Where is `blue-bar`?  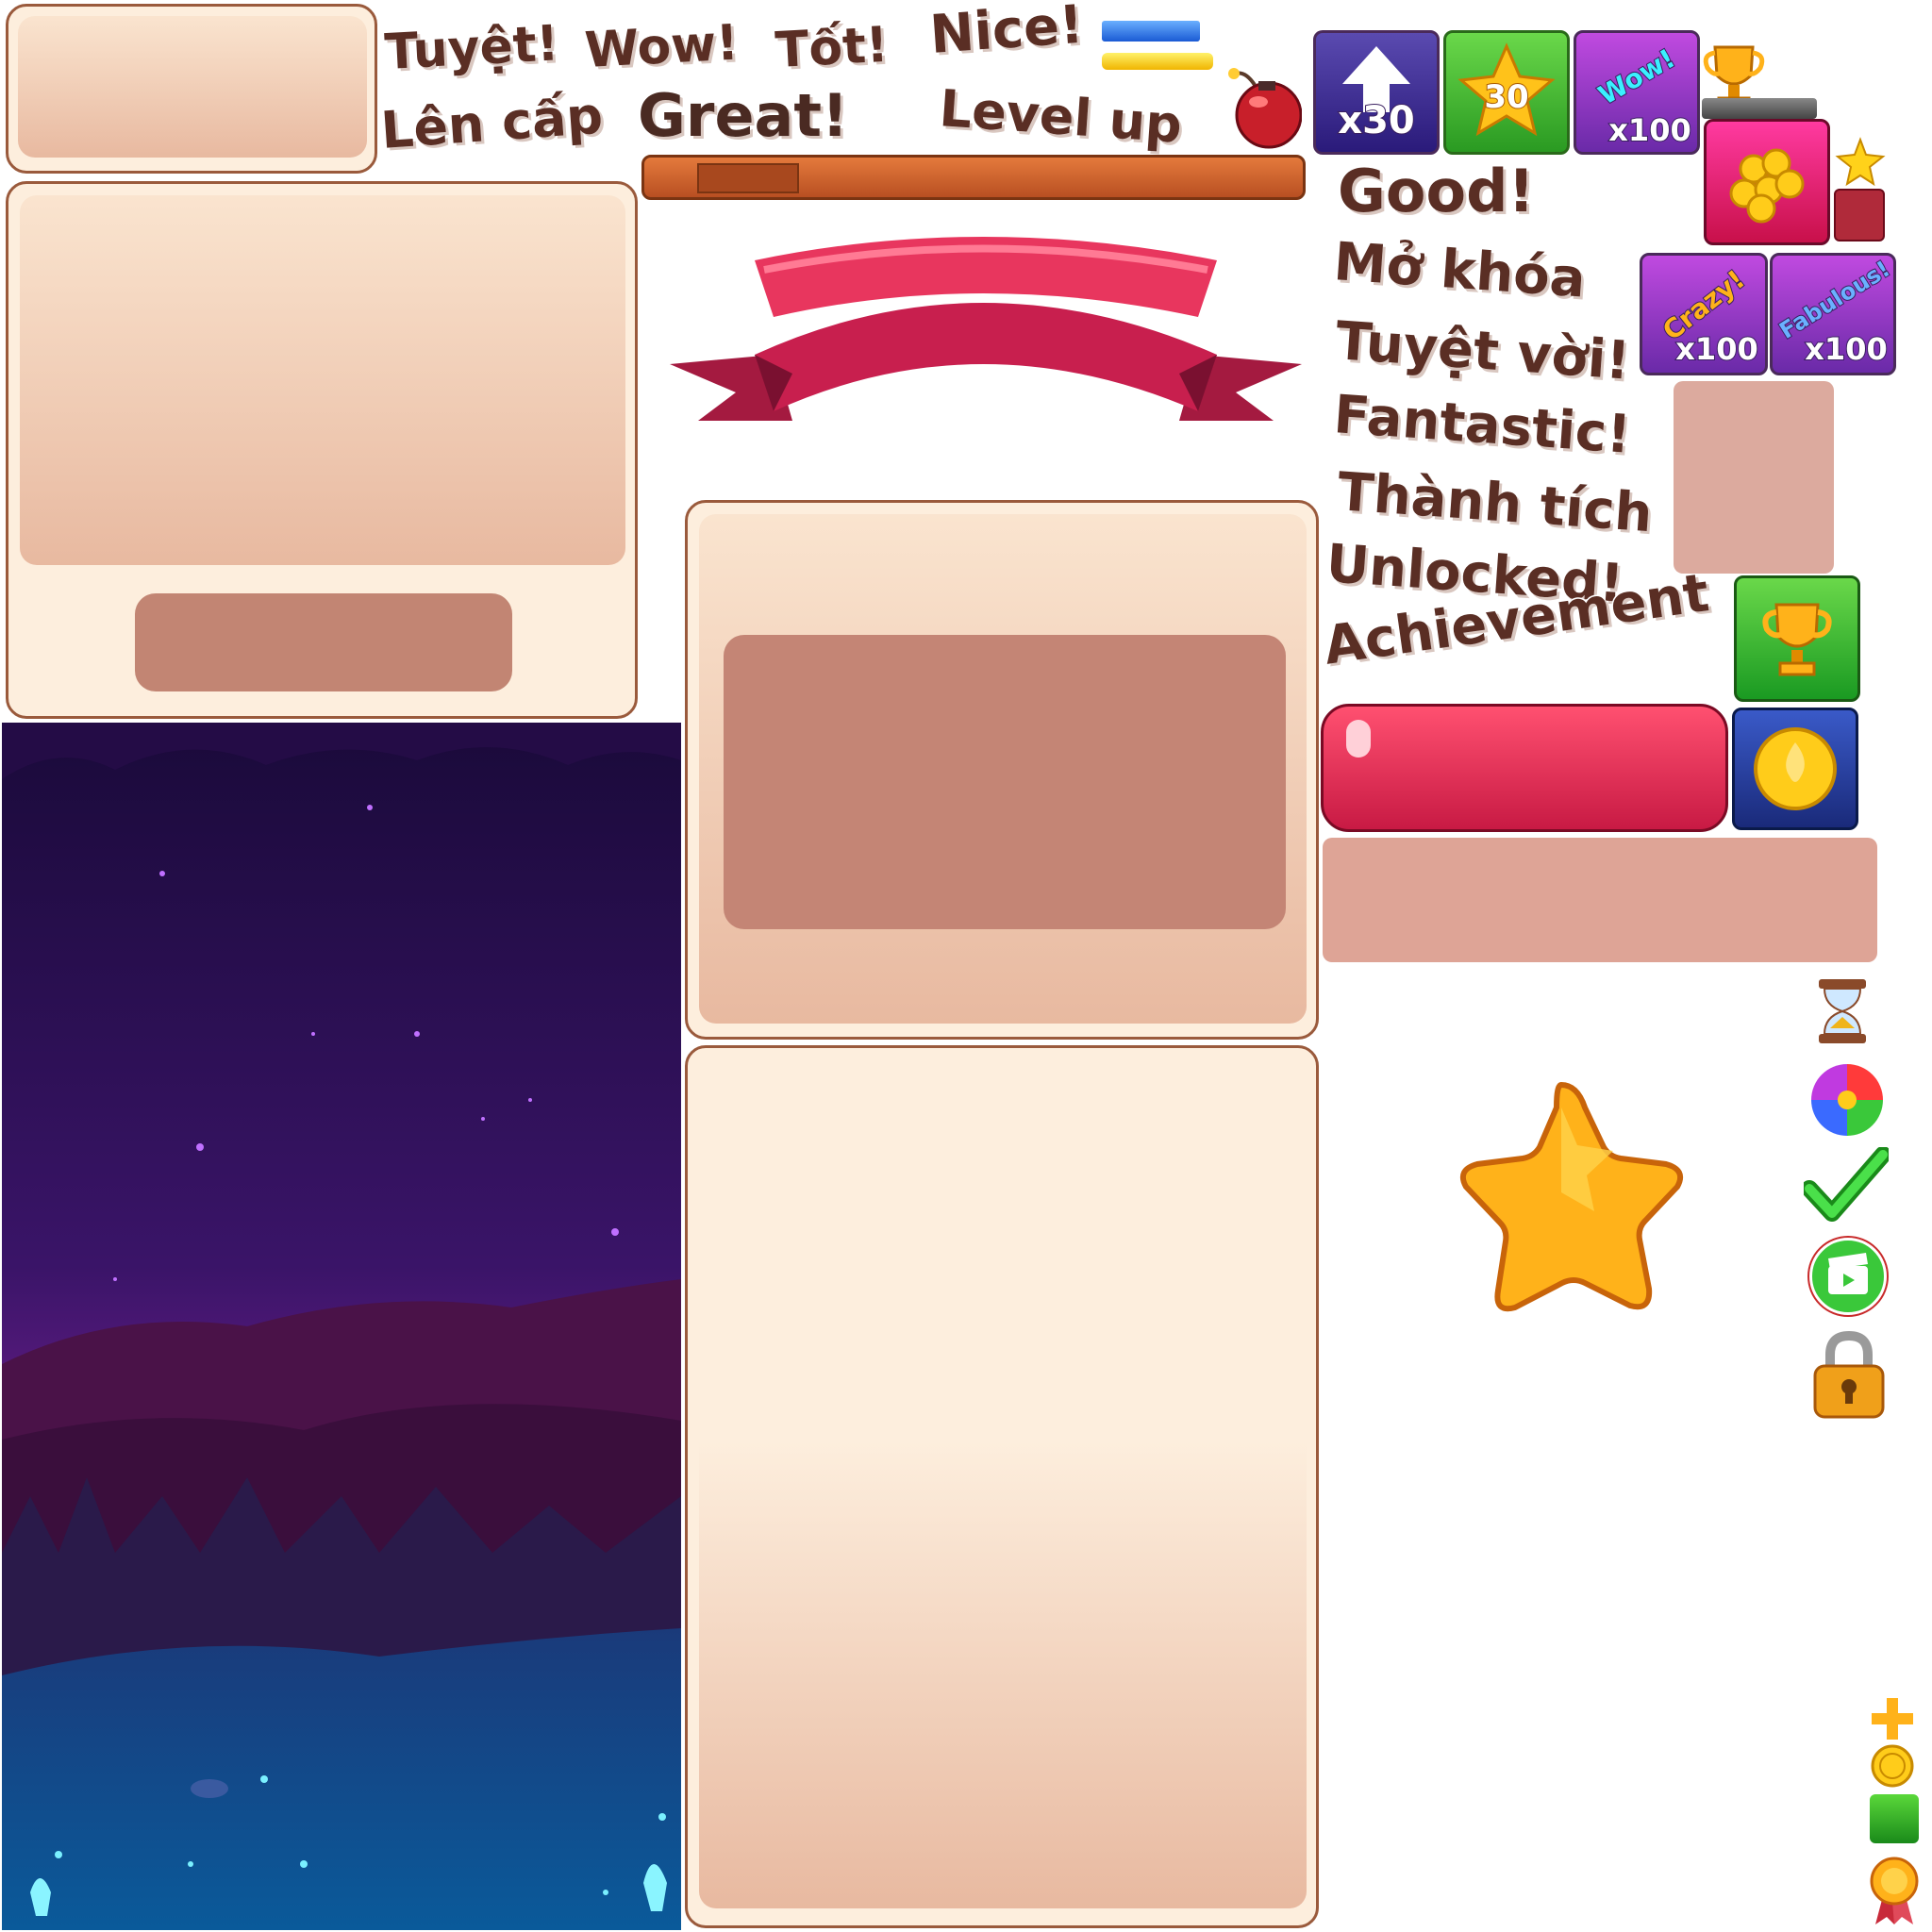
blue-bar is located at coordinates (1151, 31).